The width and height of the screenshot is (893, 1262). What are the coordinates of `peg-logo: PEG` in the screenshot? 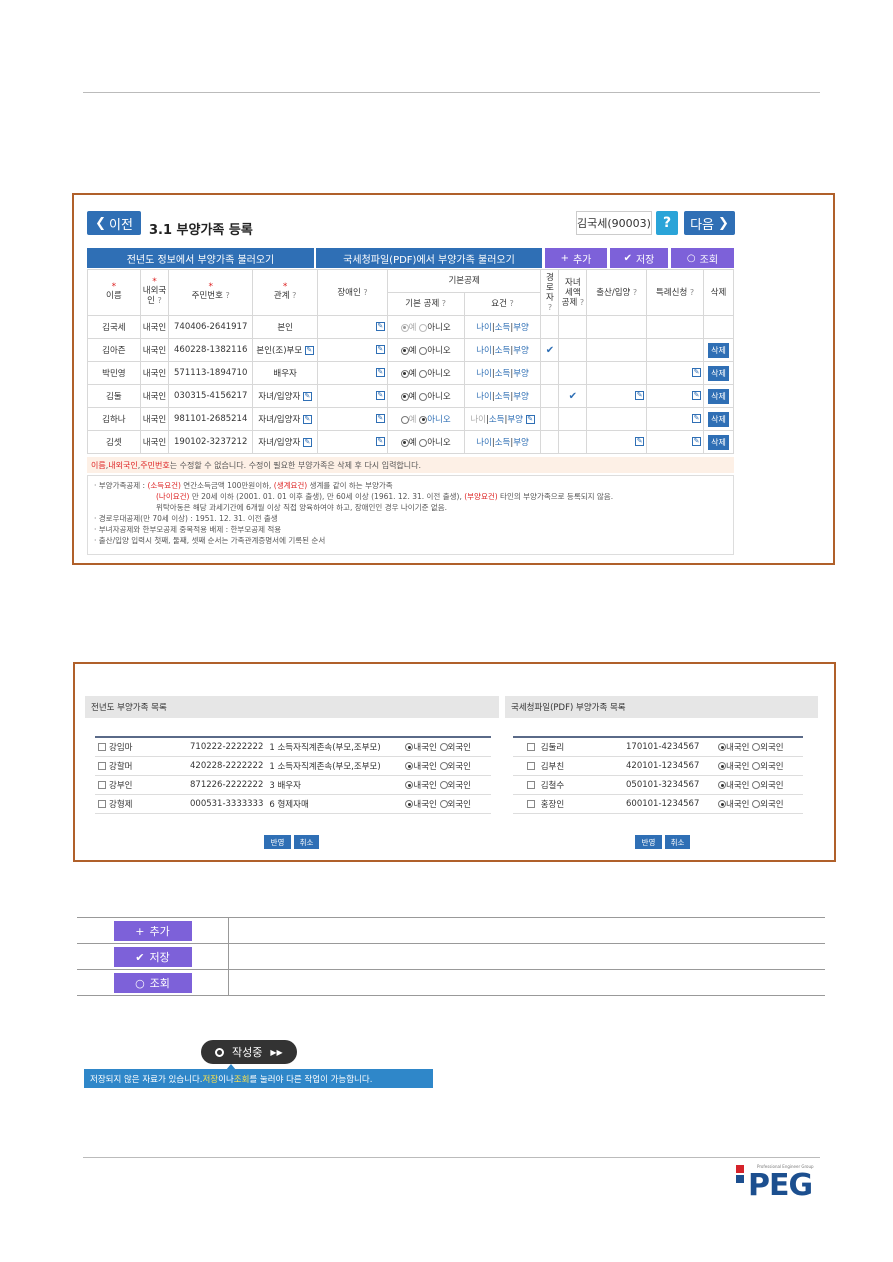 It's located at (780, 1185).